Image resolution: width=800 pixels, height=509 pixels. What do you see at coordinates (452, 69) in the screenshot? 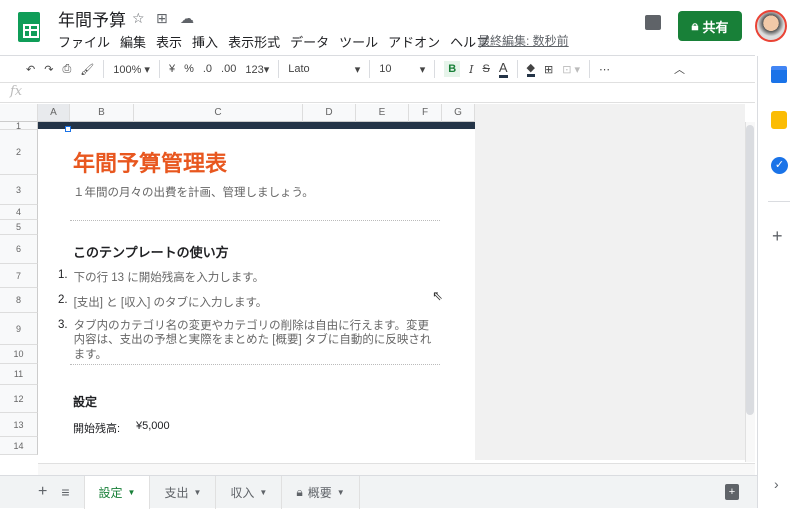
I see `bold-button: B` at bounding box center [452, 69].